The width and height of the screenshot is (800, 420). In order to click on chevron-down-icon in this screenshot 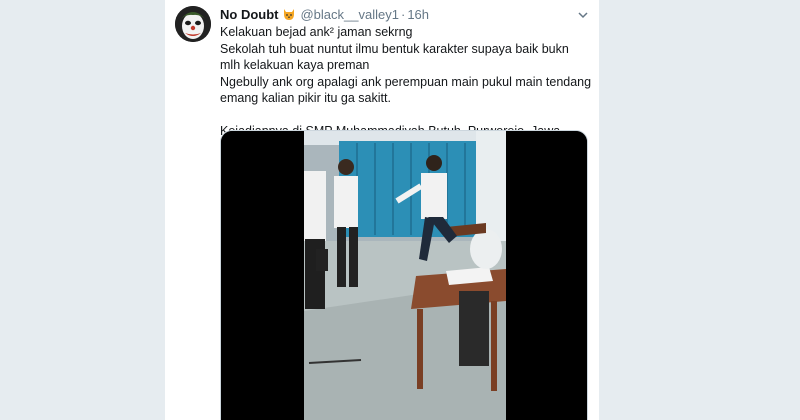, I will do `click(583, 14)`.